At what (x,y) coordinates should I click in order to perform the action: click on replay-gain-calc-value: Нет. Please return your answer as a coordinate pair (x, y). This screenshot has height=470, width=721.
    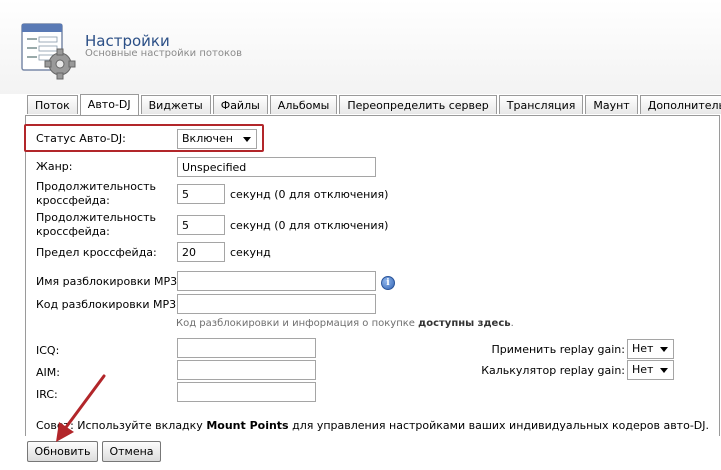
    Looking at the image, I should click on (643, 369).